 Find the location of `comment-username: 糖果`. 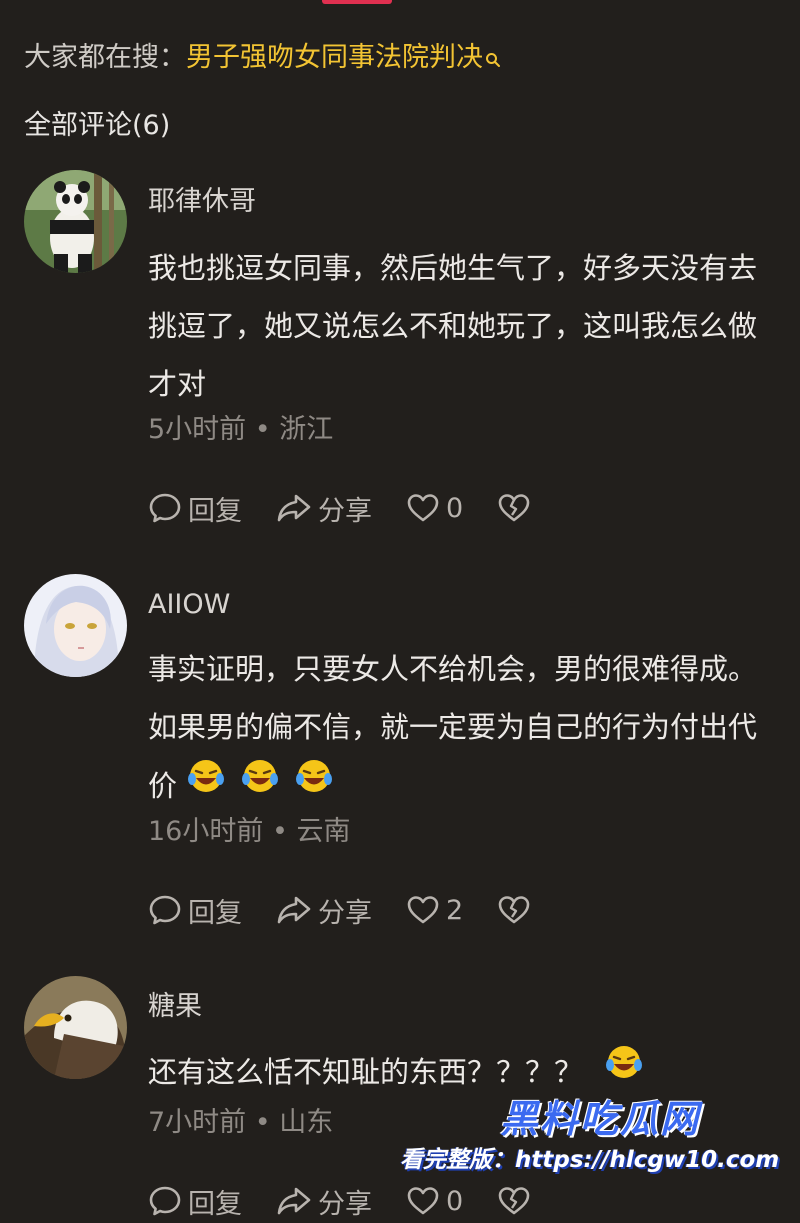

comment-username: 糖果 is located at coordinates (175, 1007).